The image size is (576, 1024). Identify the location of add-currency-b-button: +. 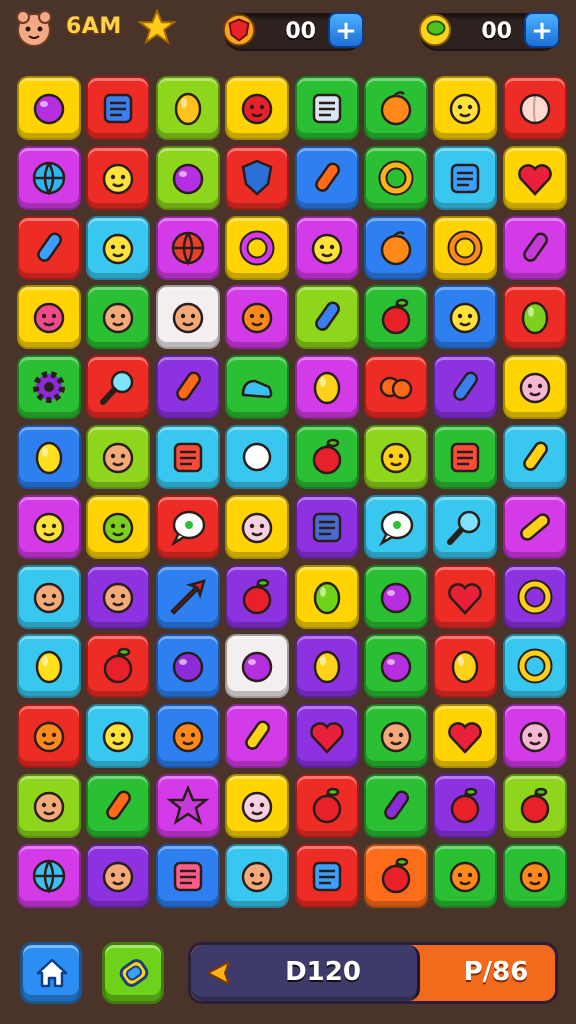
(542, 30).